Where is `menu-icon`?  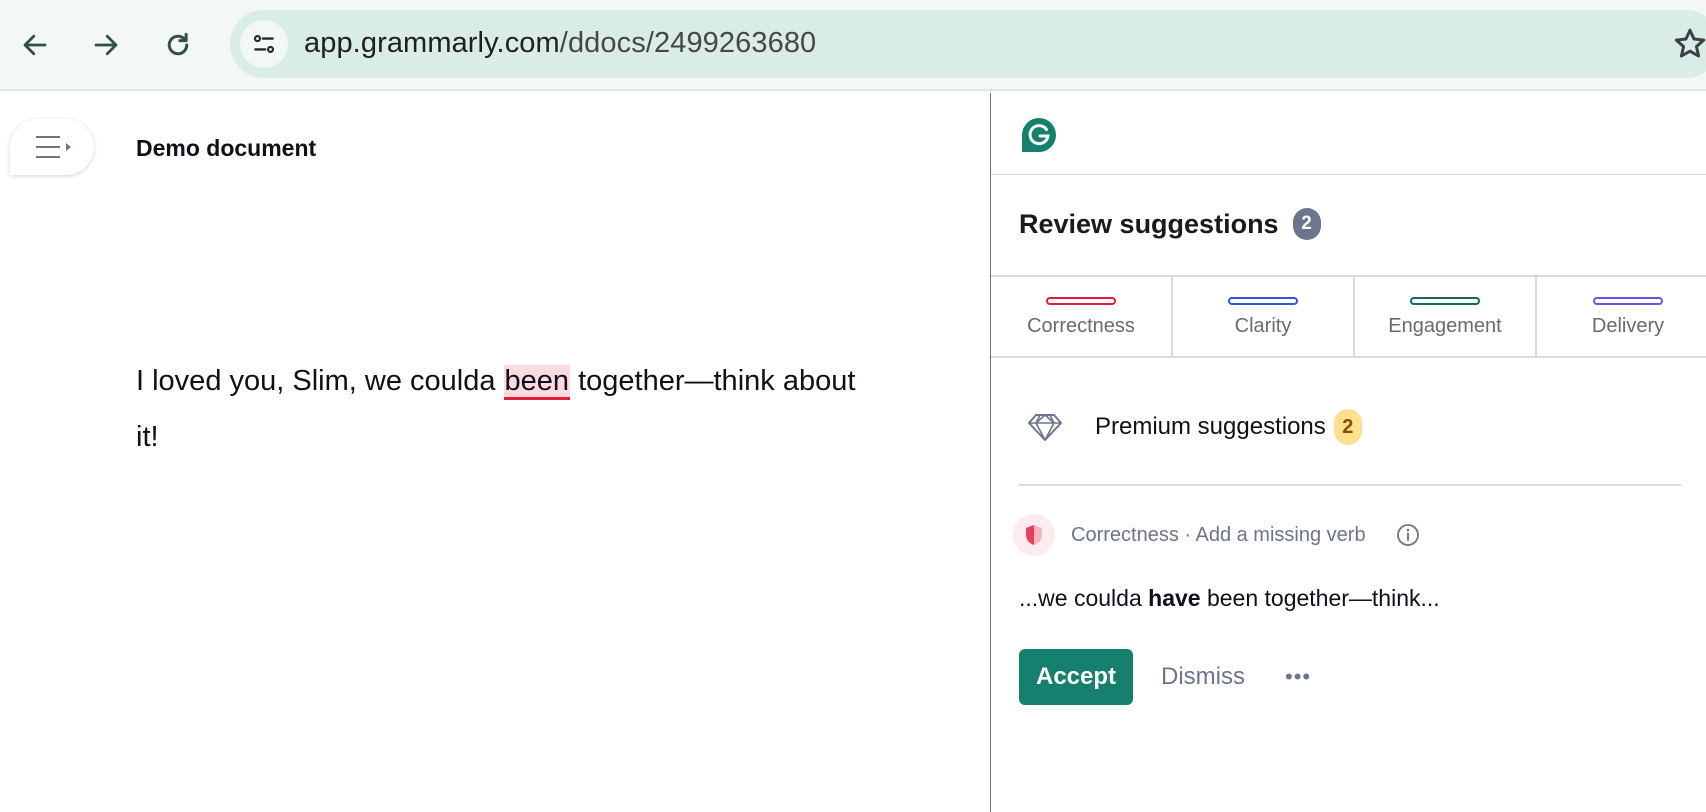 menu-icon is located at coordinates (53, 147).